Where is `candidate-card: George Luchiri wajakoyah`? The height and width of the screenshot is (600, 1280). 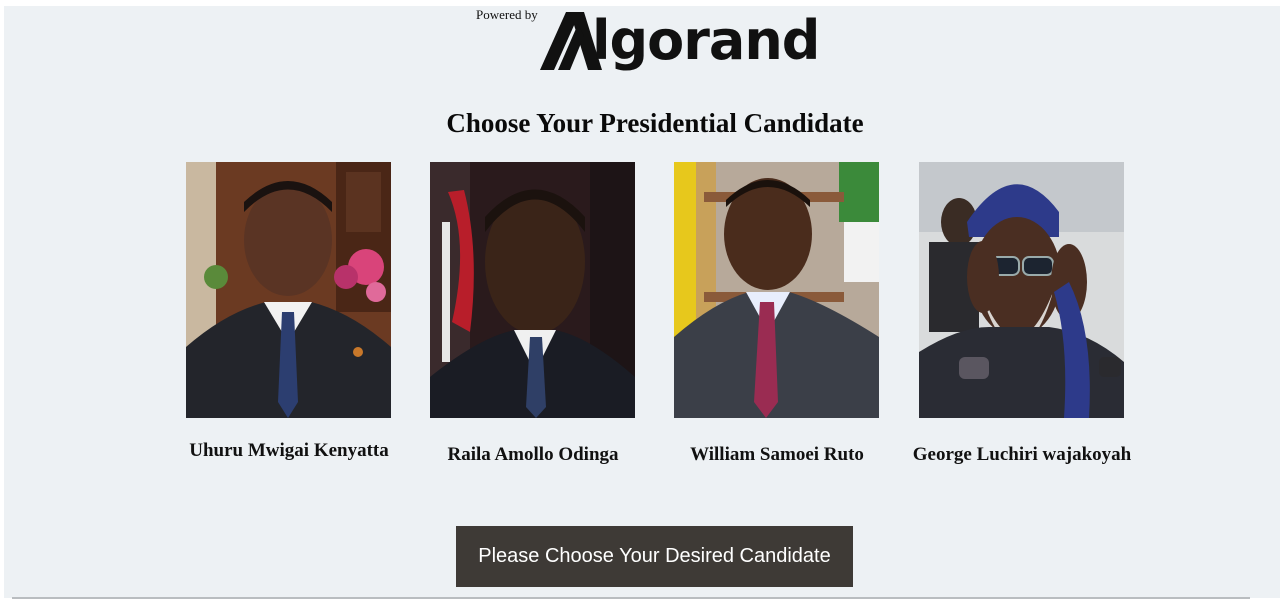
candidate-card: George Luchiri wajakoyah is located at coordinates (1022, 313).